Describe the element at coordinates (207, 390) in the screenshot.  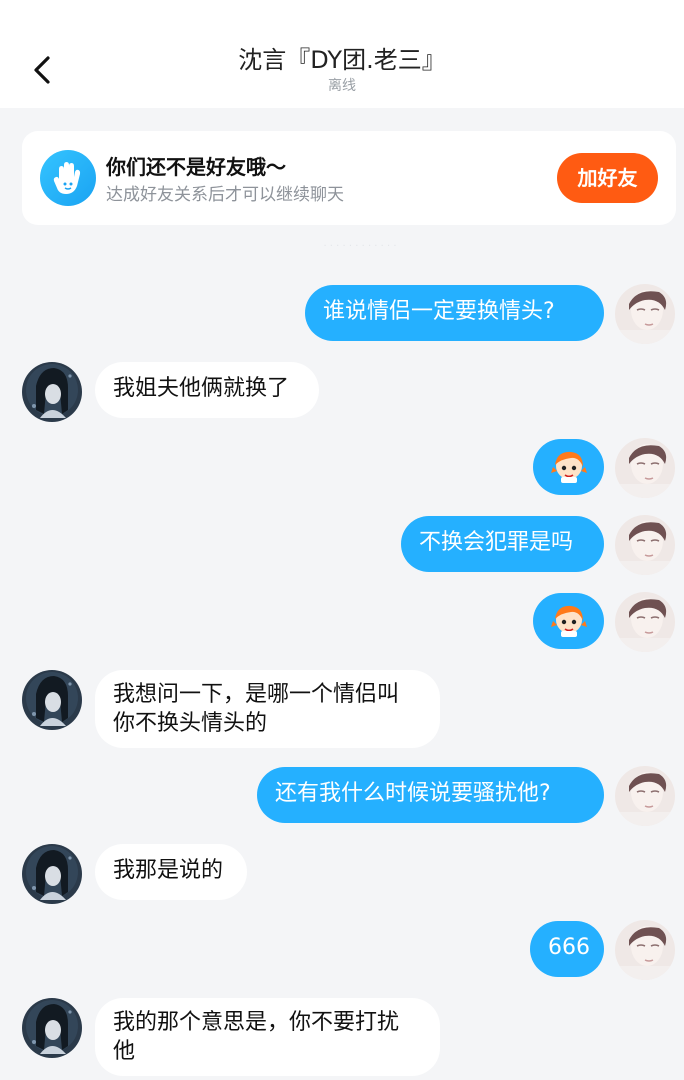
I see `message-bubble-incoming: 我姐夫他俩就换了` at that location.